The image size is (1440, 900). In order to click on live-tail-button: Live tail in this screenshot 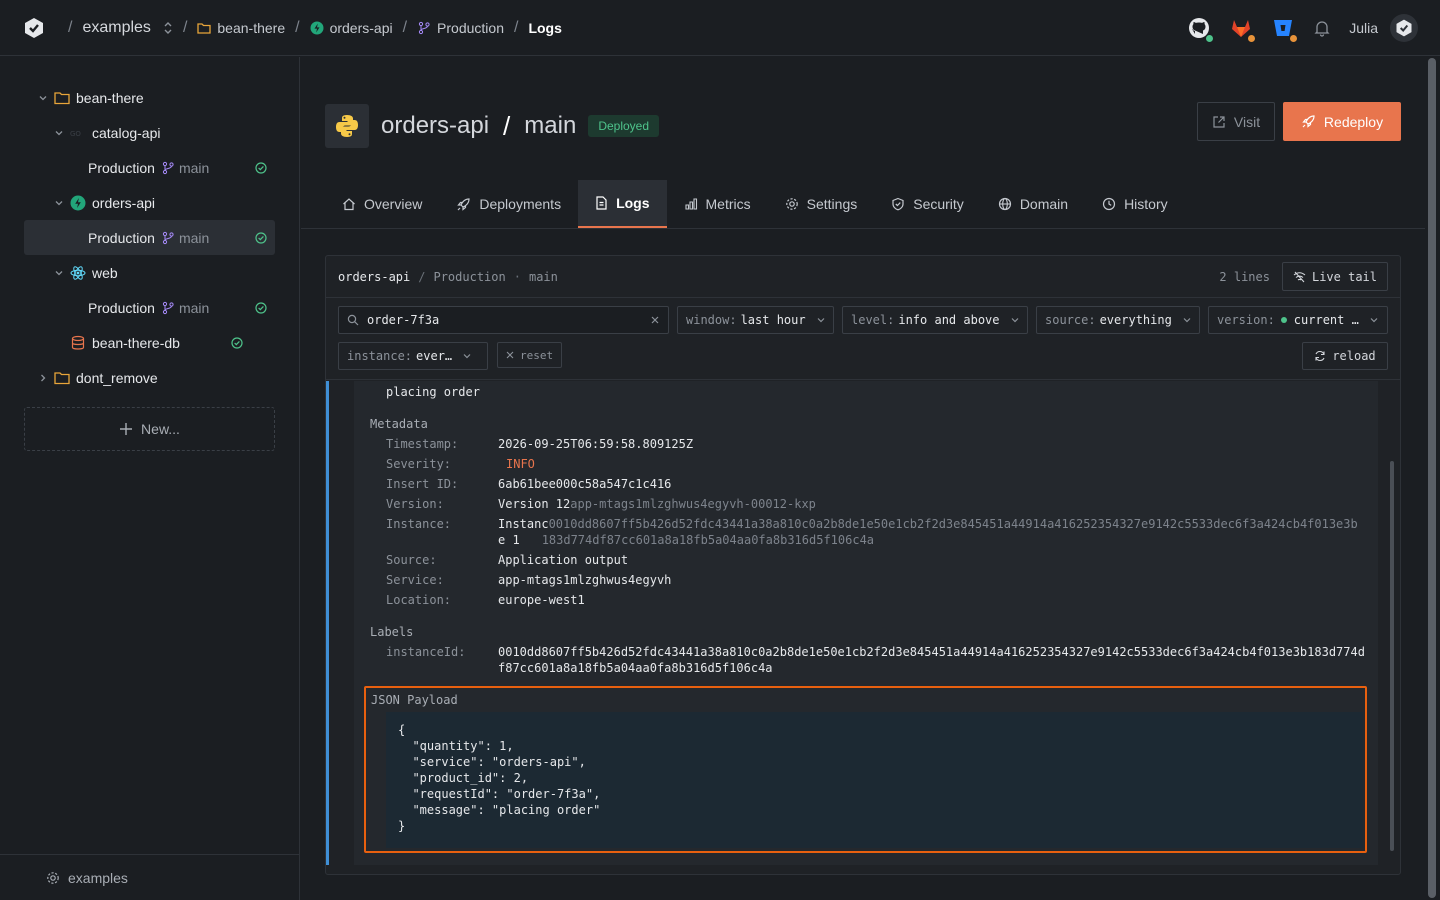, I will do `click(1334, 276)`.